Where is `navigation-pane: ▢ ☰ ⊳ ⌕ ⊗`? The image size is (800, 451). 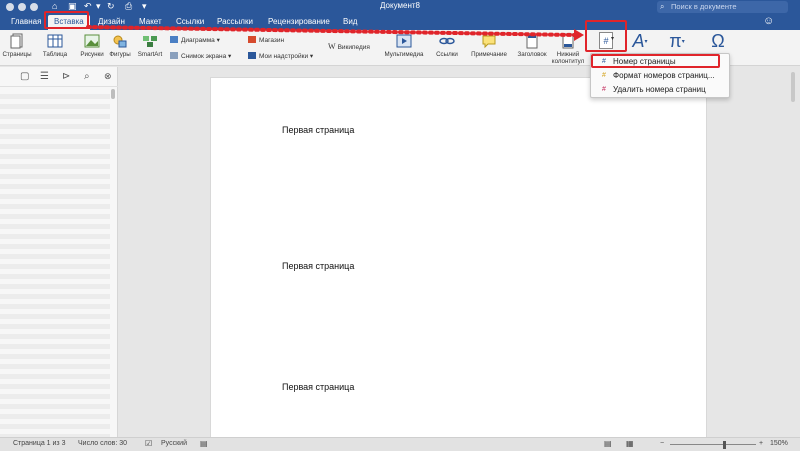 navigation-pane: ▢ ☰ ⊳ ⌕ ⊗ is located at coordinates (59, 252).